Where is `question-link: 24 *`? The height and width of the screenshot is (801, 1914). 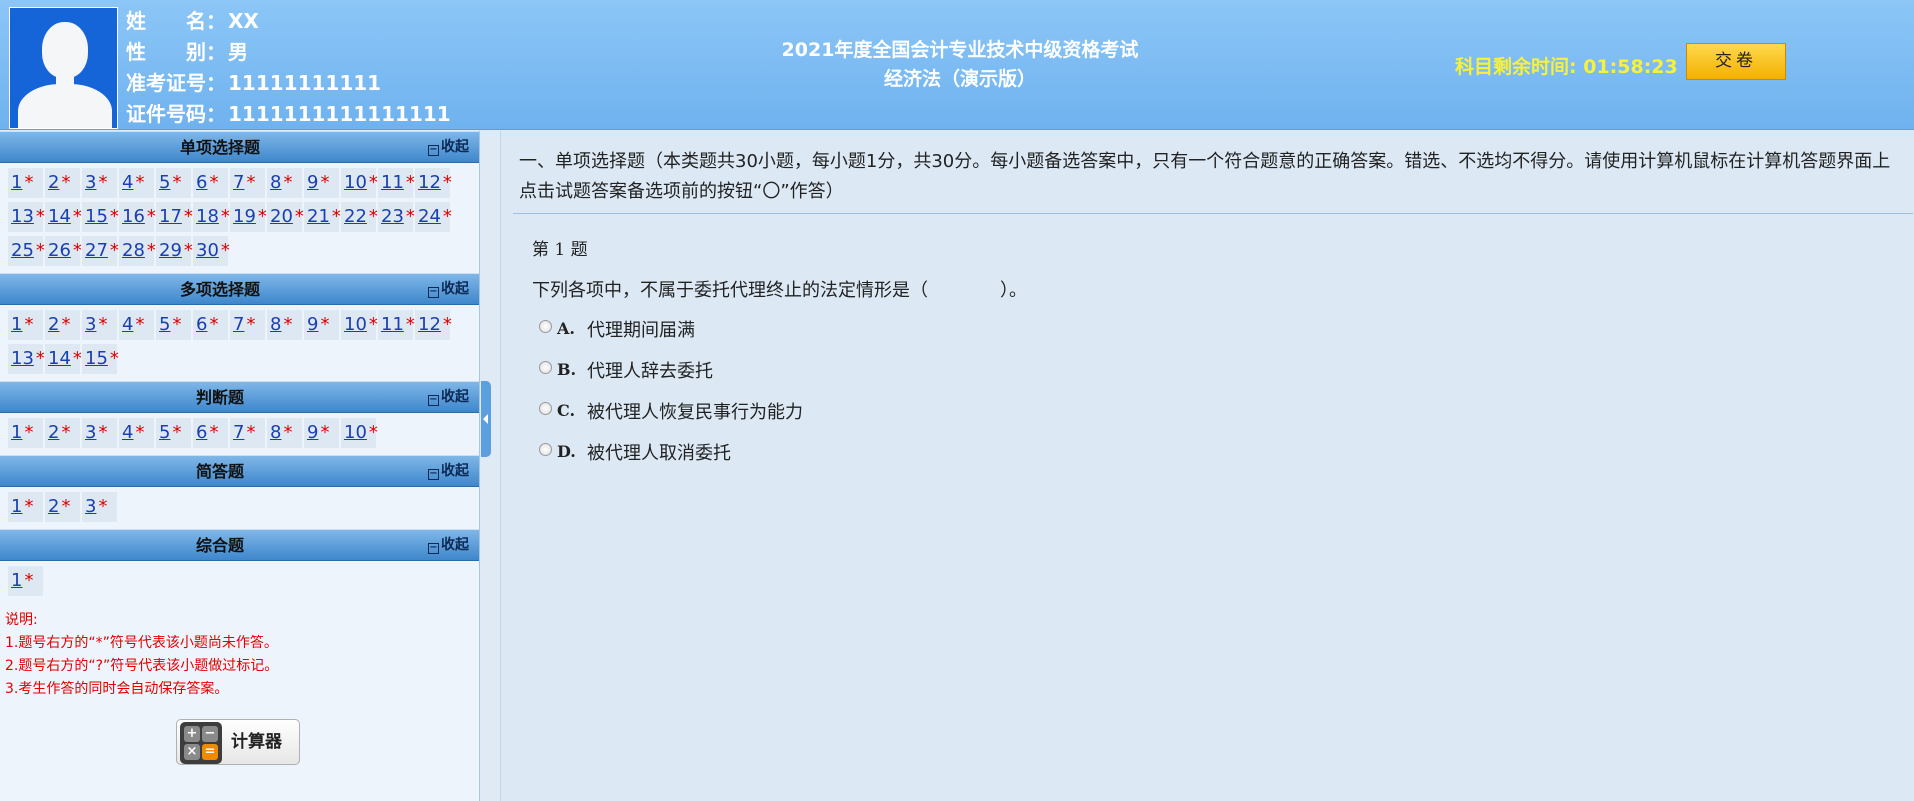
question-link: 24 * is located at coordinates (433, 217).